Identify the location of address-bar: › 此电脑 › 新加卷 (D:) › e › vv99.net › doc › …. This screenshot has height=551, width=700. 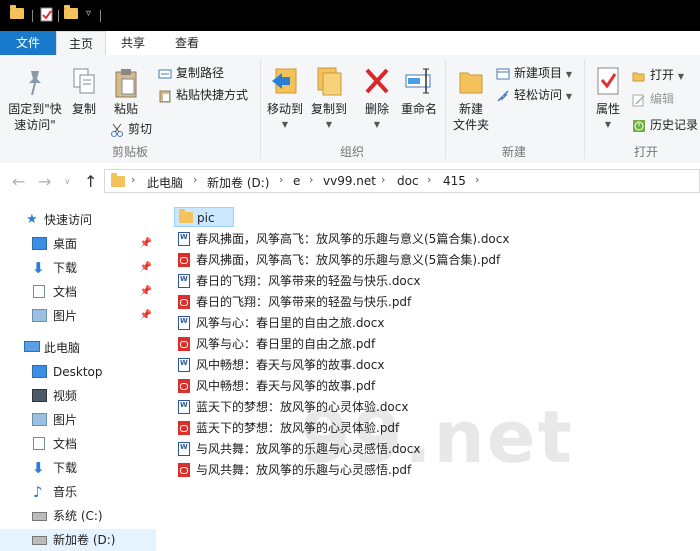
(402, 181).